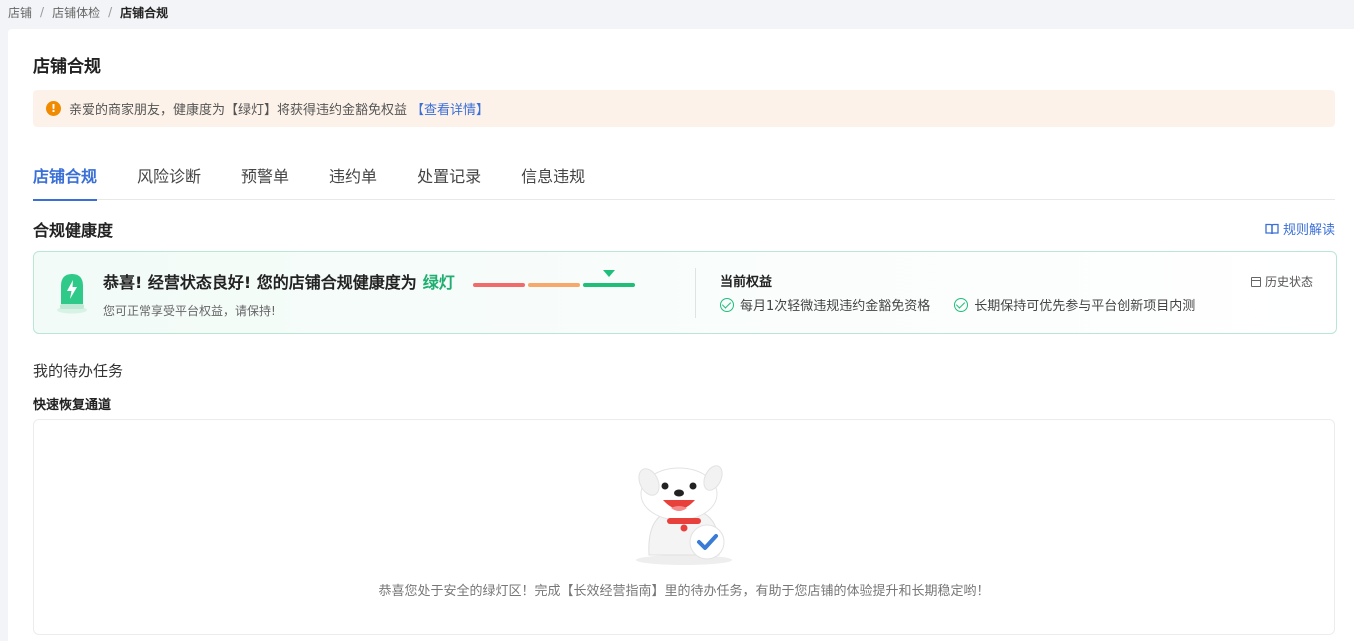 The width and height of the screenshot is (1354, 641). What do you see at coordinates (835, 306) in the screenshot?
I see `right-item-label: 每月1次轻微违规违约金豁免资格` at bounding box center [835, 306].